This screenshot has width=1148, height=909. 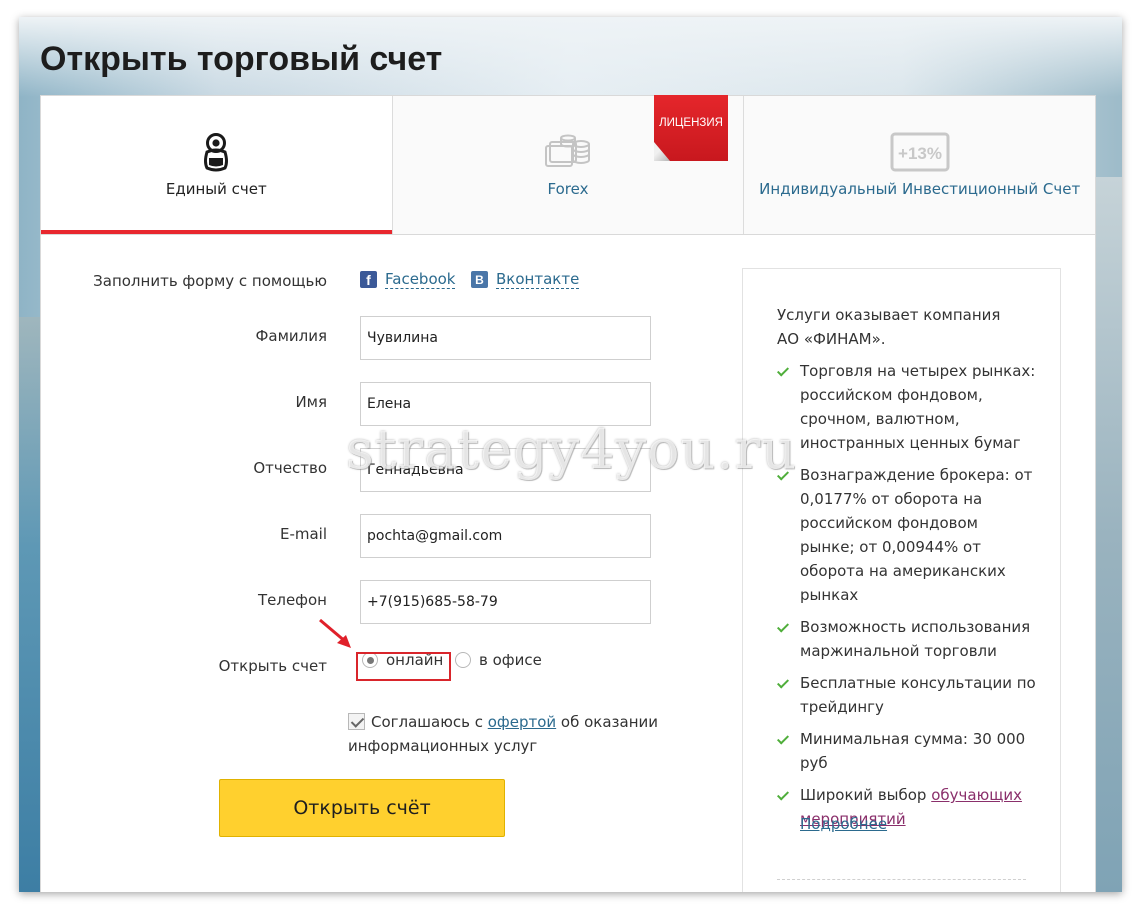 I want to click on vkontakte-icon: В, so click(x=479, y=279).